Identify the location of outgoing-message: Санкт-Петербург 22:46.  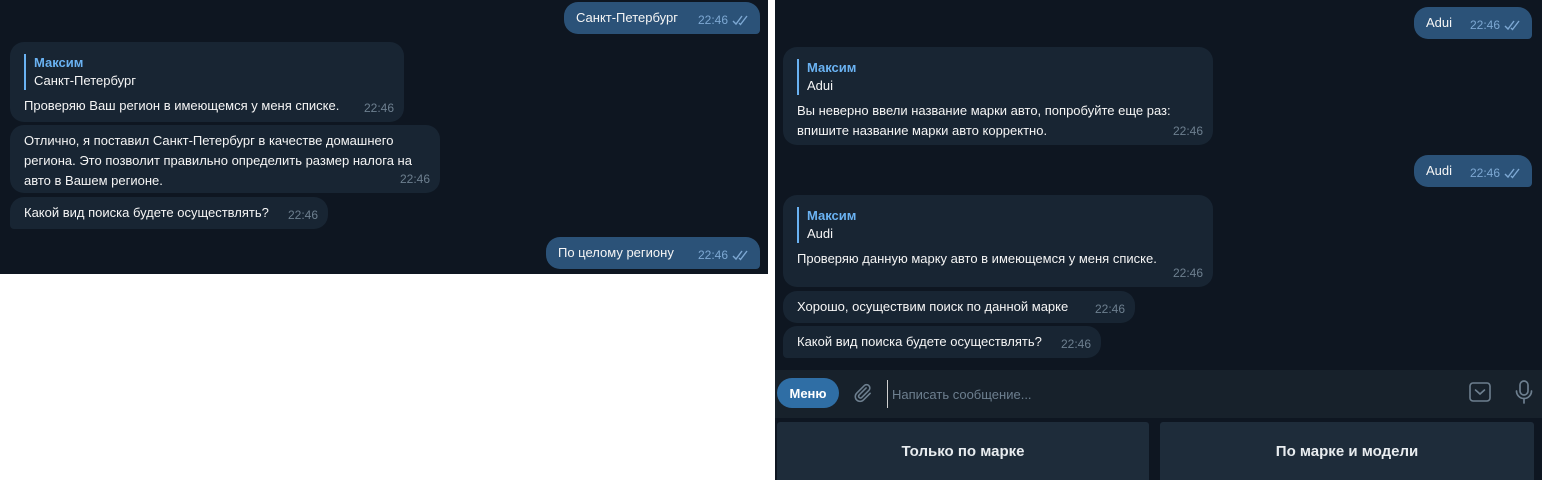
(662, 18).